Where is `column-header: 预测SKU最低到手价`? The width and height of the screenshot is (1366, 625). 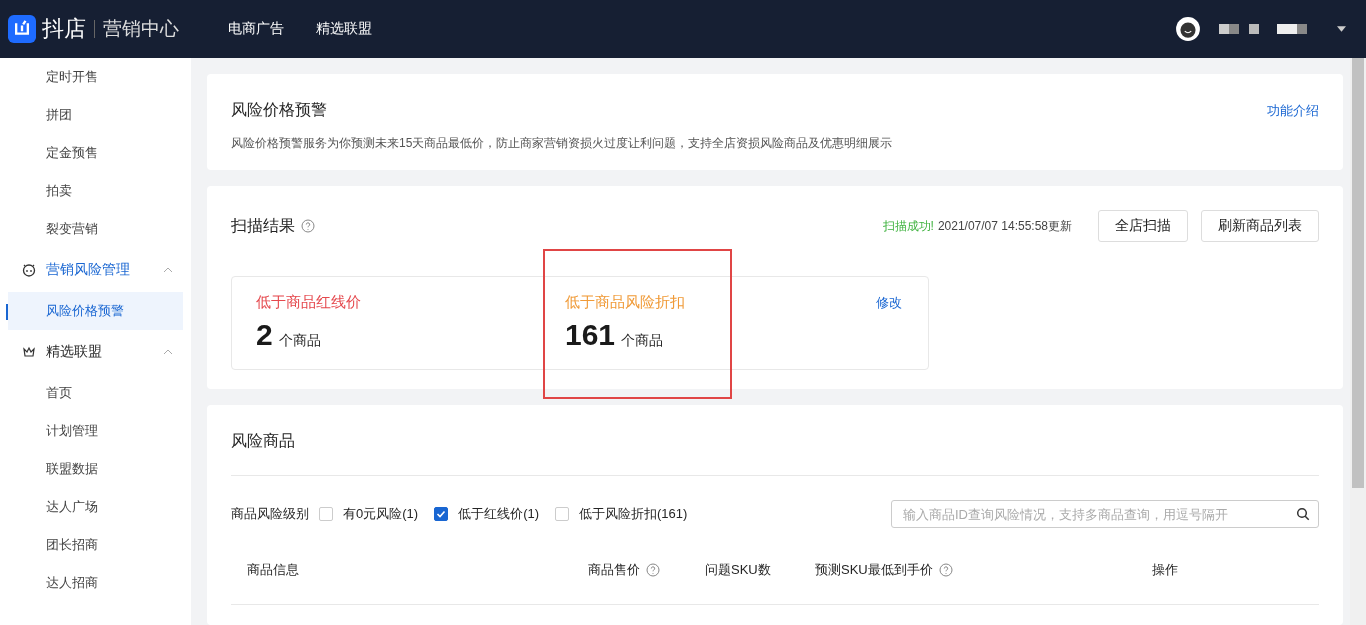
column-header: 预测SKU最低到手价 is located at coordinates (874, 570).